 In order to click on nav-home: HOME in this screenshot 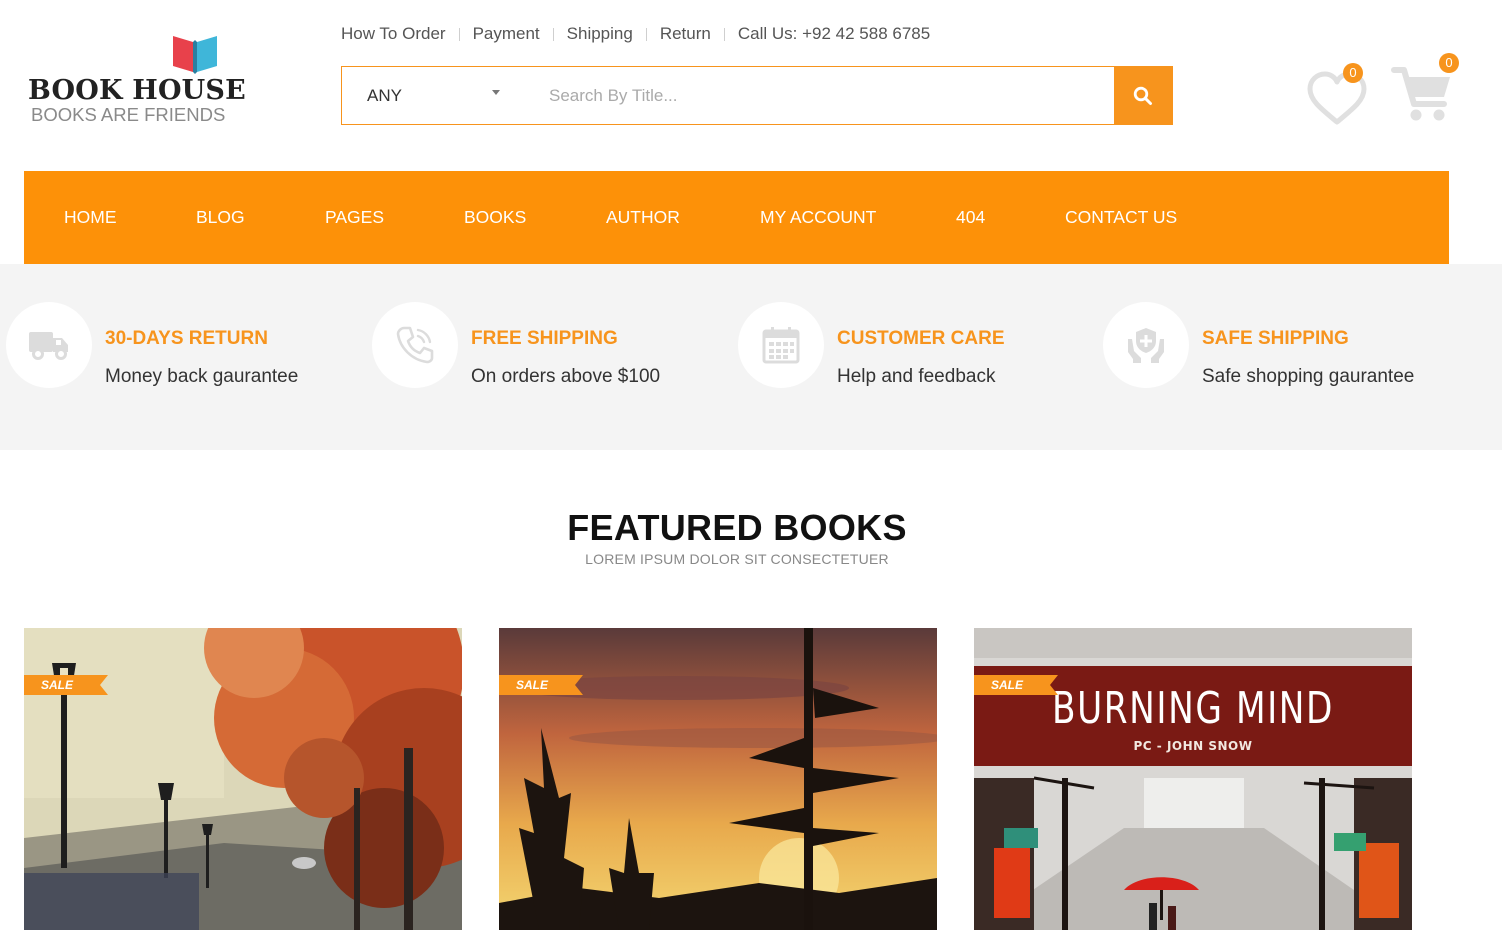, I will do `click(90, 217)`.